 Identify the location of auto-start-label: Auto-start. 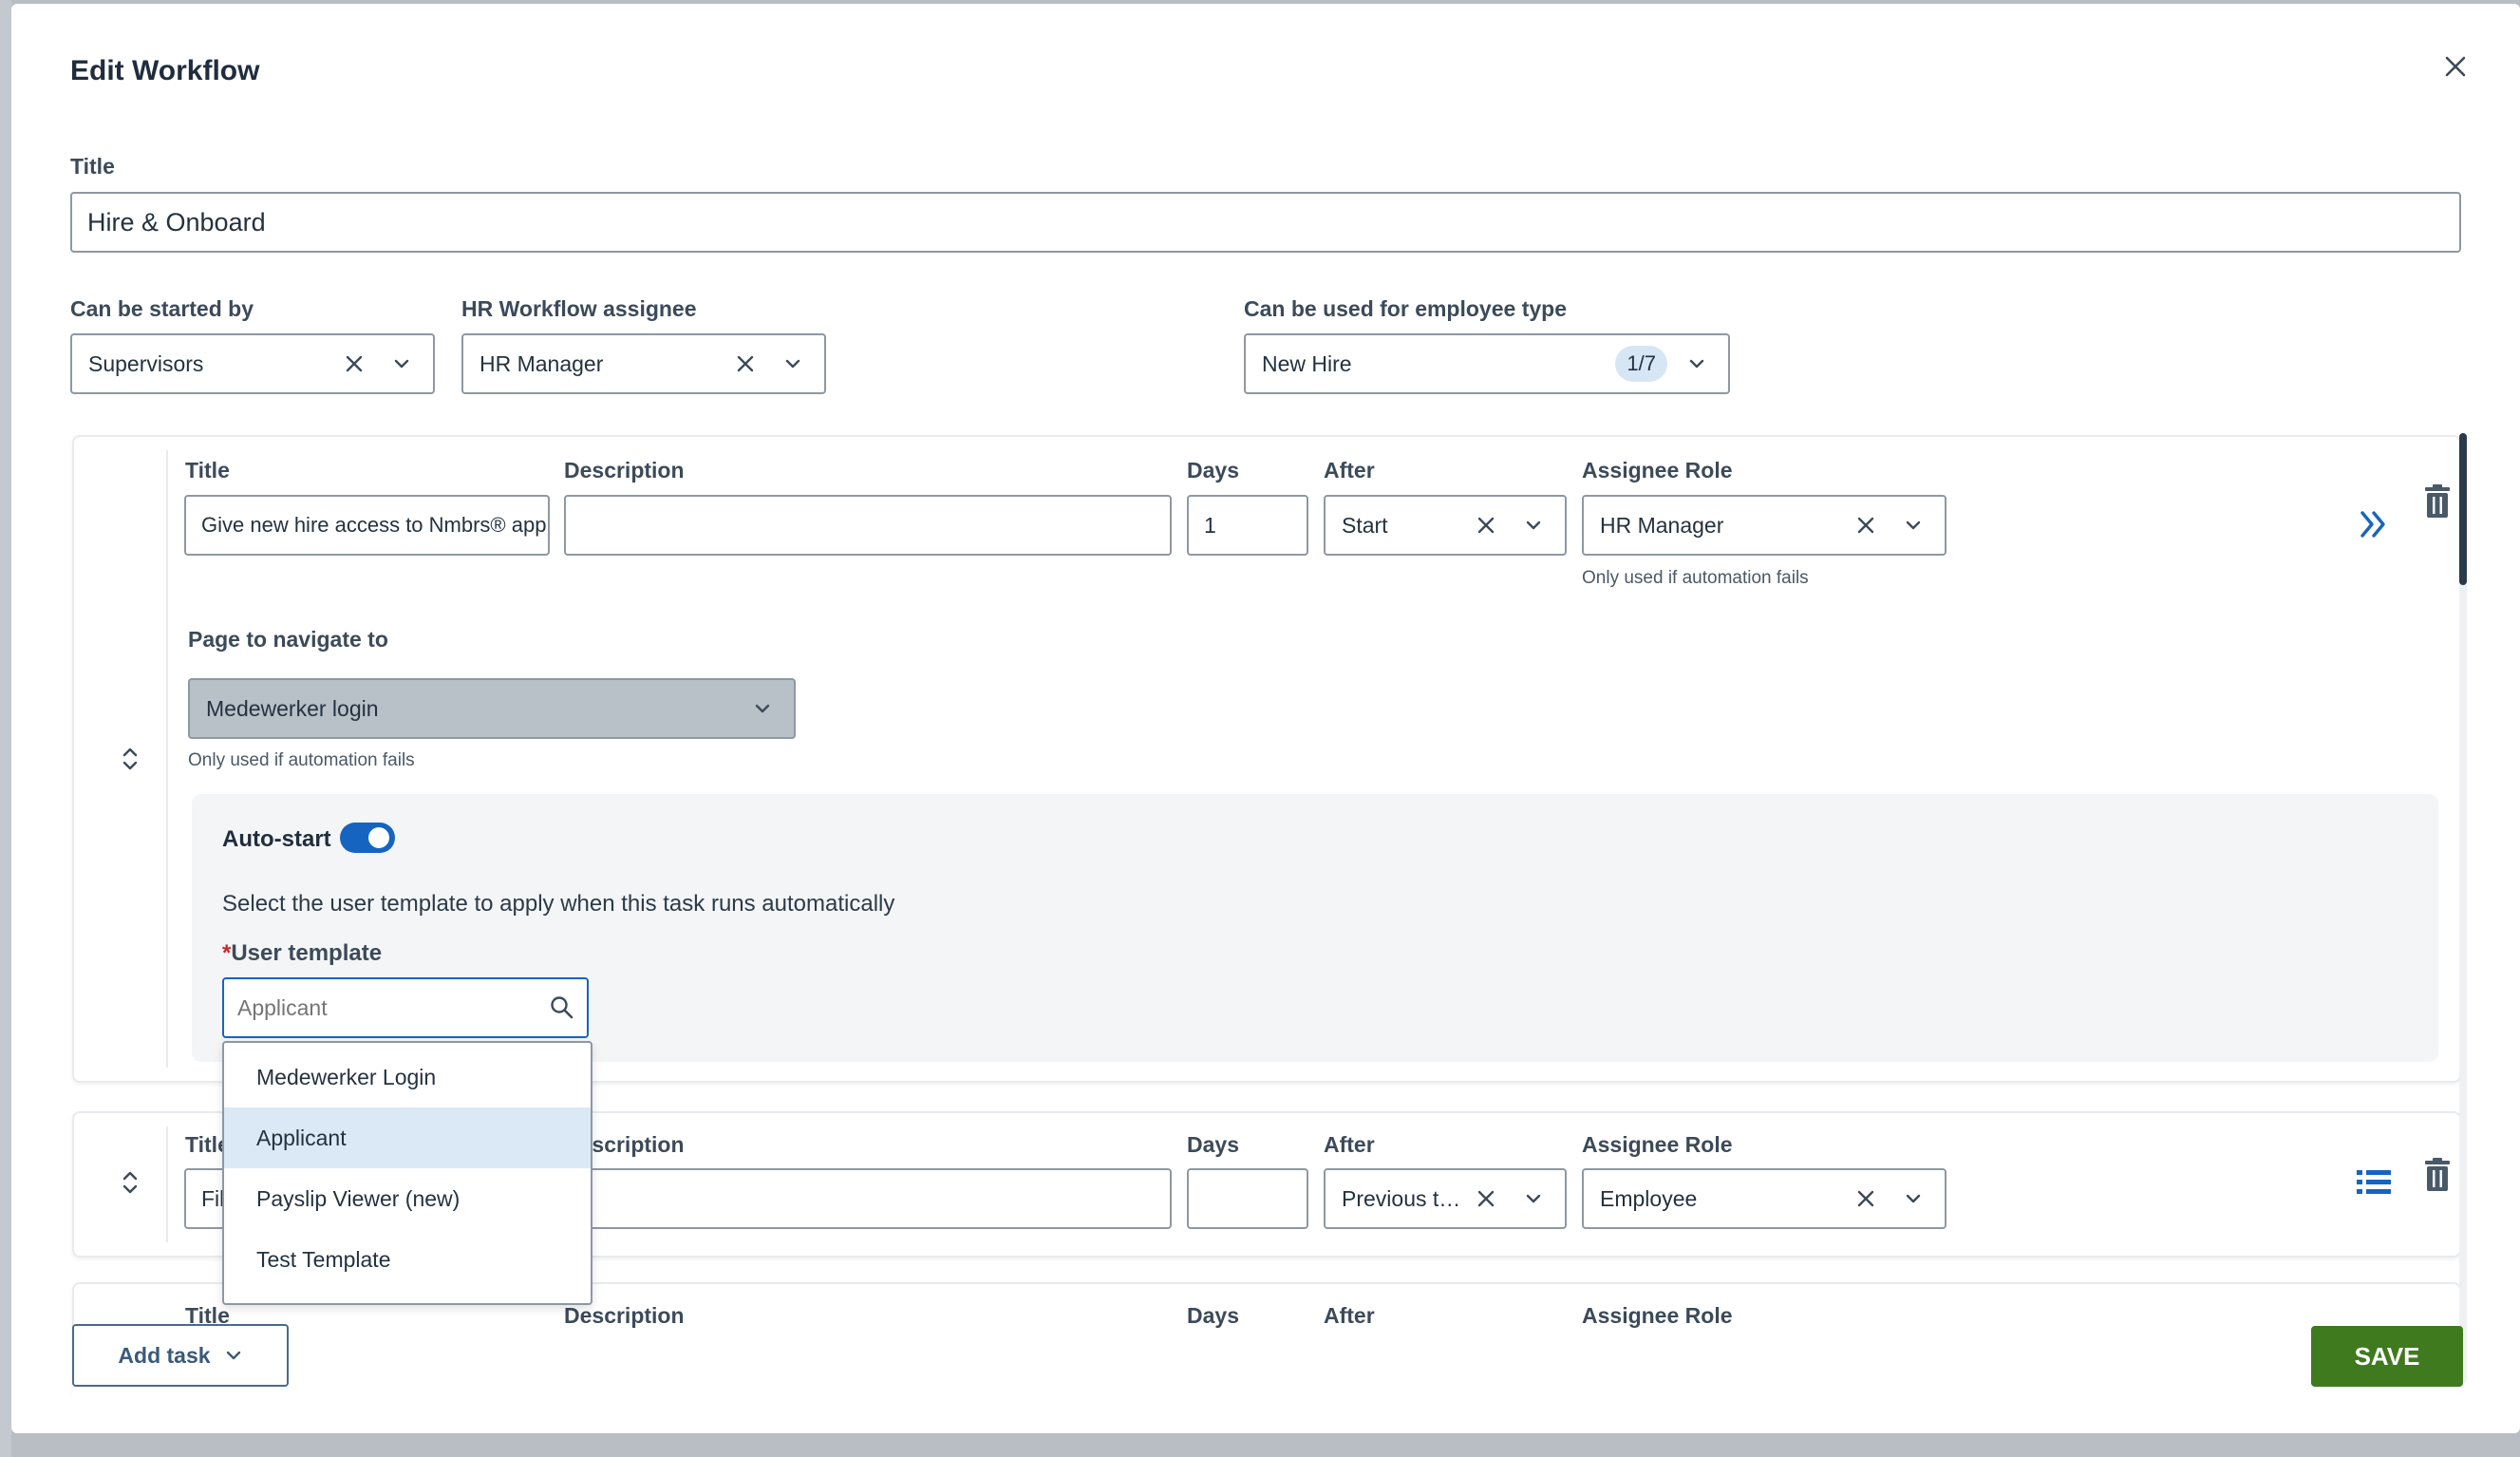
(276, 839).